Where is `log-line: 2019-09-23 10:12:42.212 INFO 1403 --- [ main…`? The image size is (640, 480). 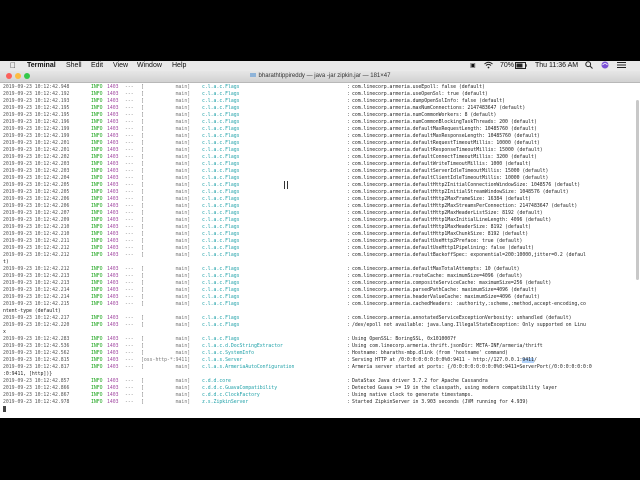 log-line: 2019-09-23 10:12:42.212 INFO 1403 --- [ main… is located at coordinates (320, 248).